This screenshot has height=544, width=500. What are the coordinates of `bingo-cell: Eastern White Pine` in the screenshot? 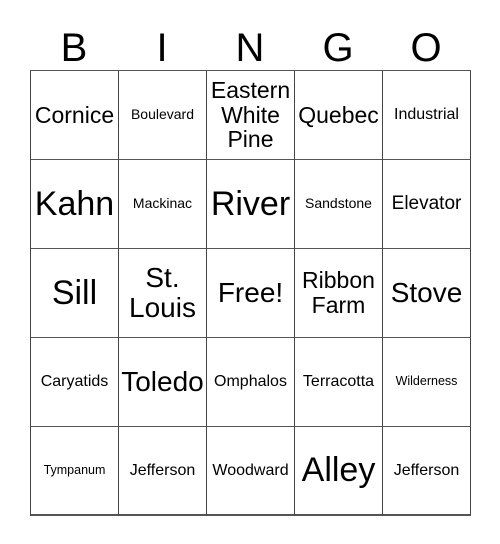 It's located at (251, 115).